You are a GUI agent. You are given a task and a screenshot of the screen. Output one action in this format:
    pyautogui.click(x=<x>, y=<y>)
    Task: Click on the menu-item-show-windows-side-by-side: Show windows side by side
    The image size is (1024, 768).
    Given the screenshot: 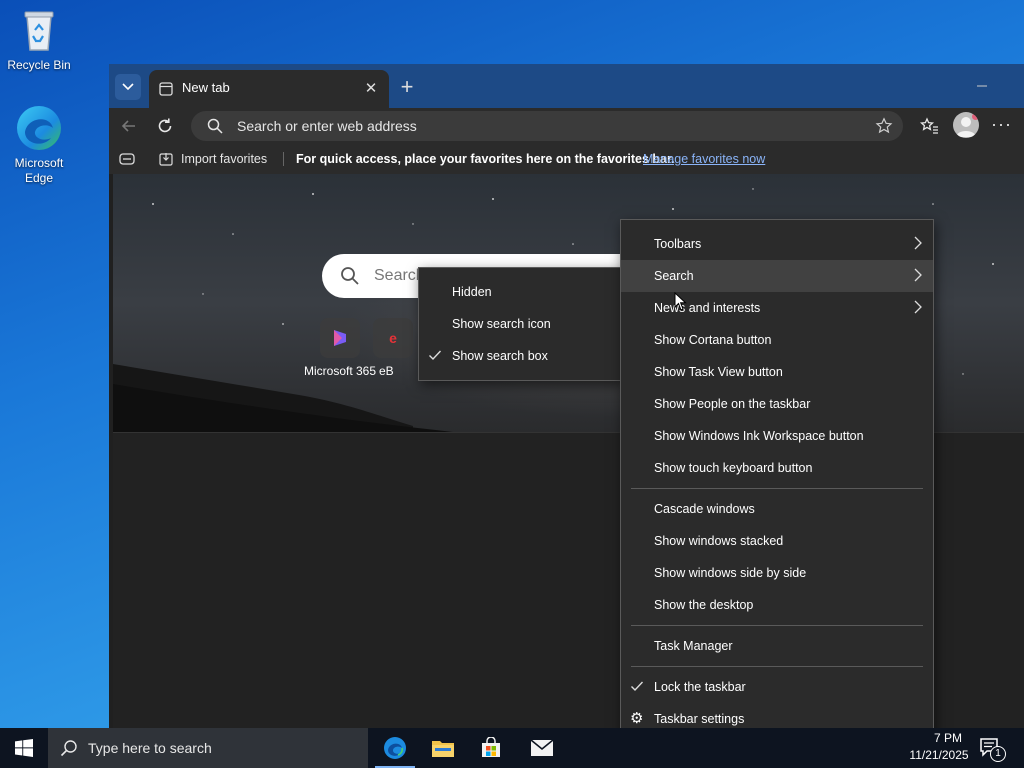 What is the action you would take?
    pyautogui.click(x=777, y=573)
    